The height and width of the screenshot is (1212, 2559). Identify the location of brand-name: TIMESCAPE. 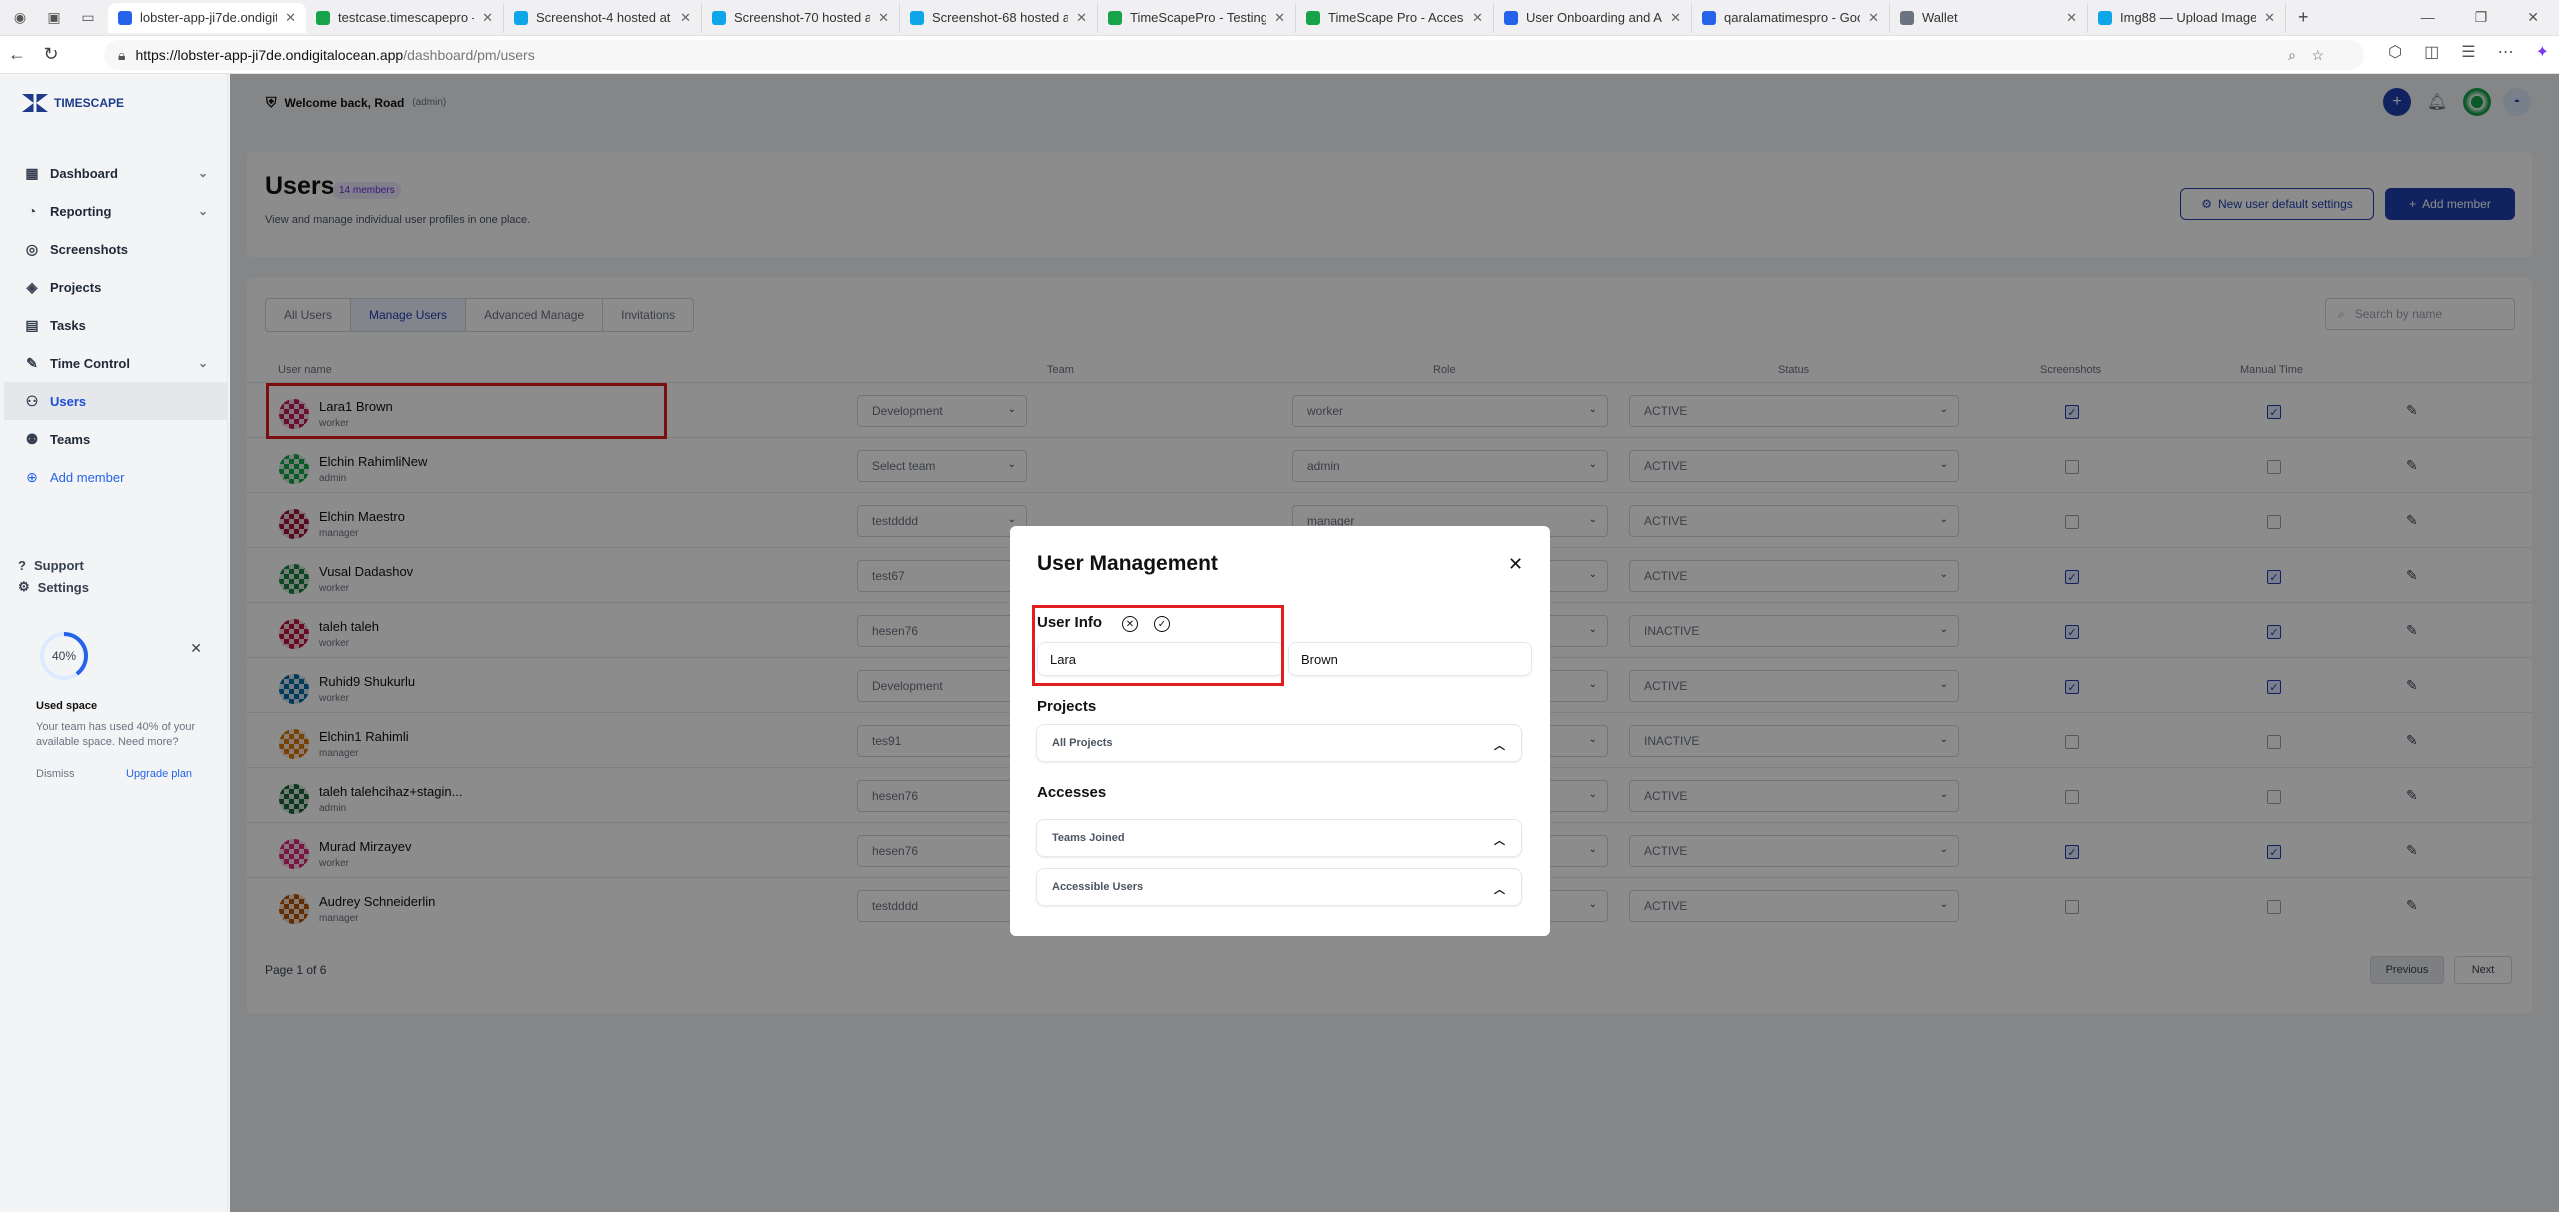
(89, 103).